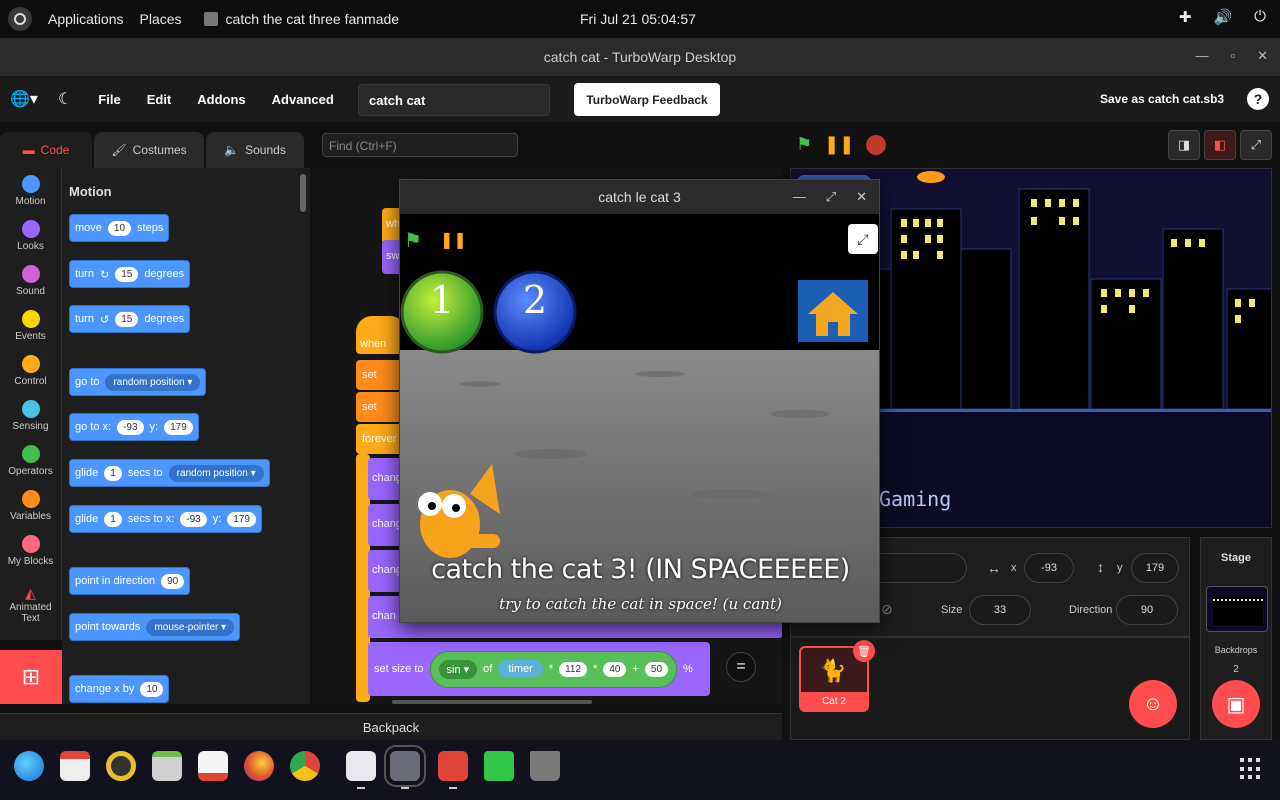 Image resolution: width=1280 pixels, height=800 pixels. Describe the element at coordinates (165, 519) in the screenshot. I see `block-glide-xy: glide 1 secs to x: -93 y: 179` at that location.